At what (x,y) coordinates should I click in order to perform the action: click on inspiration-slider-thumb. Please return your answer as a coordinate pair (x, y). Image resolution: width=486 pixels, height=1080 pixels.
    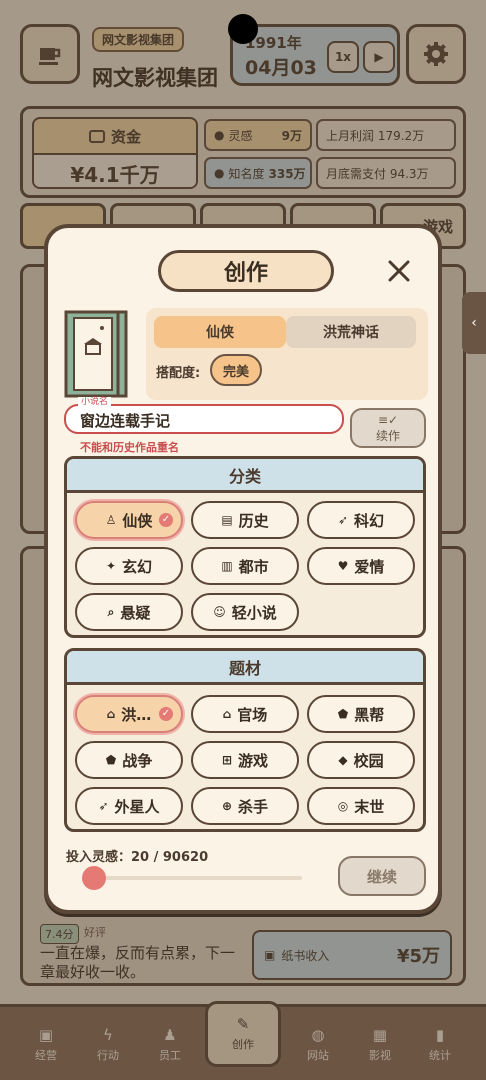
    Looking at the image, I should click on (94, 878).